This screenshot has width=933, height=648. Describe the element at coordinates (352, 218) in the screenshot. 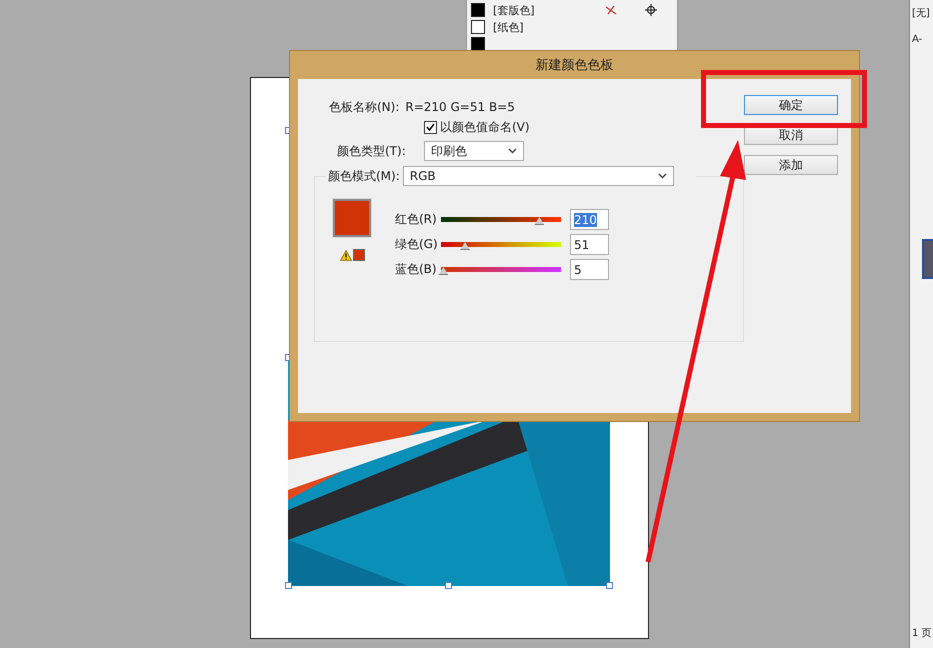

I see `color-preview` at that location.